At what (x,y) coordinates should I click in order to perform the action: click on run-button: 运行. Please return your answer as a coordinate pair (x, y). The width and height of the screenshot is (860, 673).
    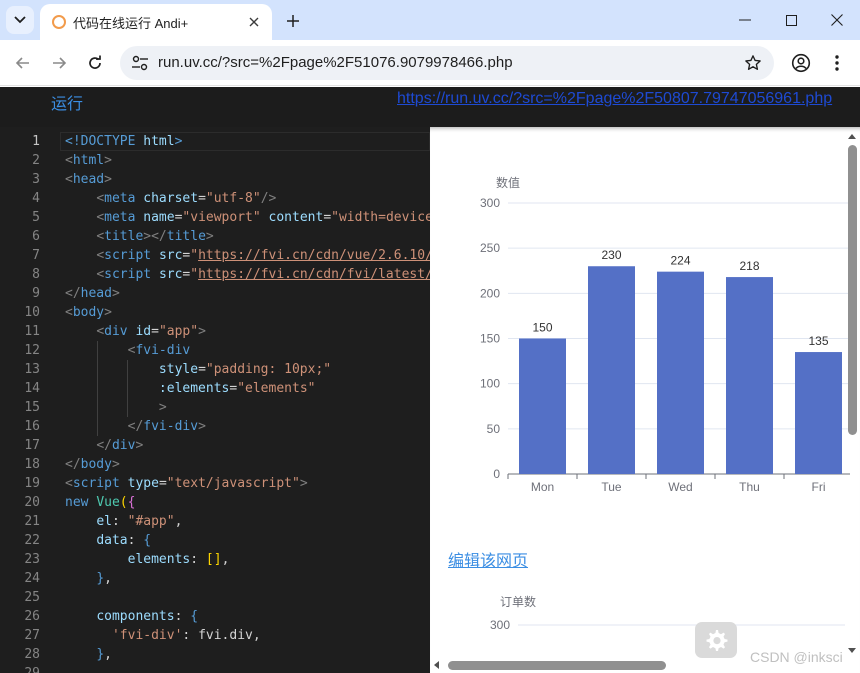
    Looking at the image, I should click on (67, 102).